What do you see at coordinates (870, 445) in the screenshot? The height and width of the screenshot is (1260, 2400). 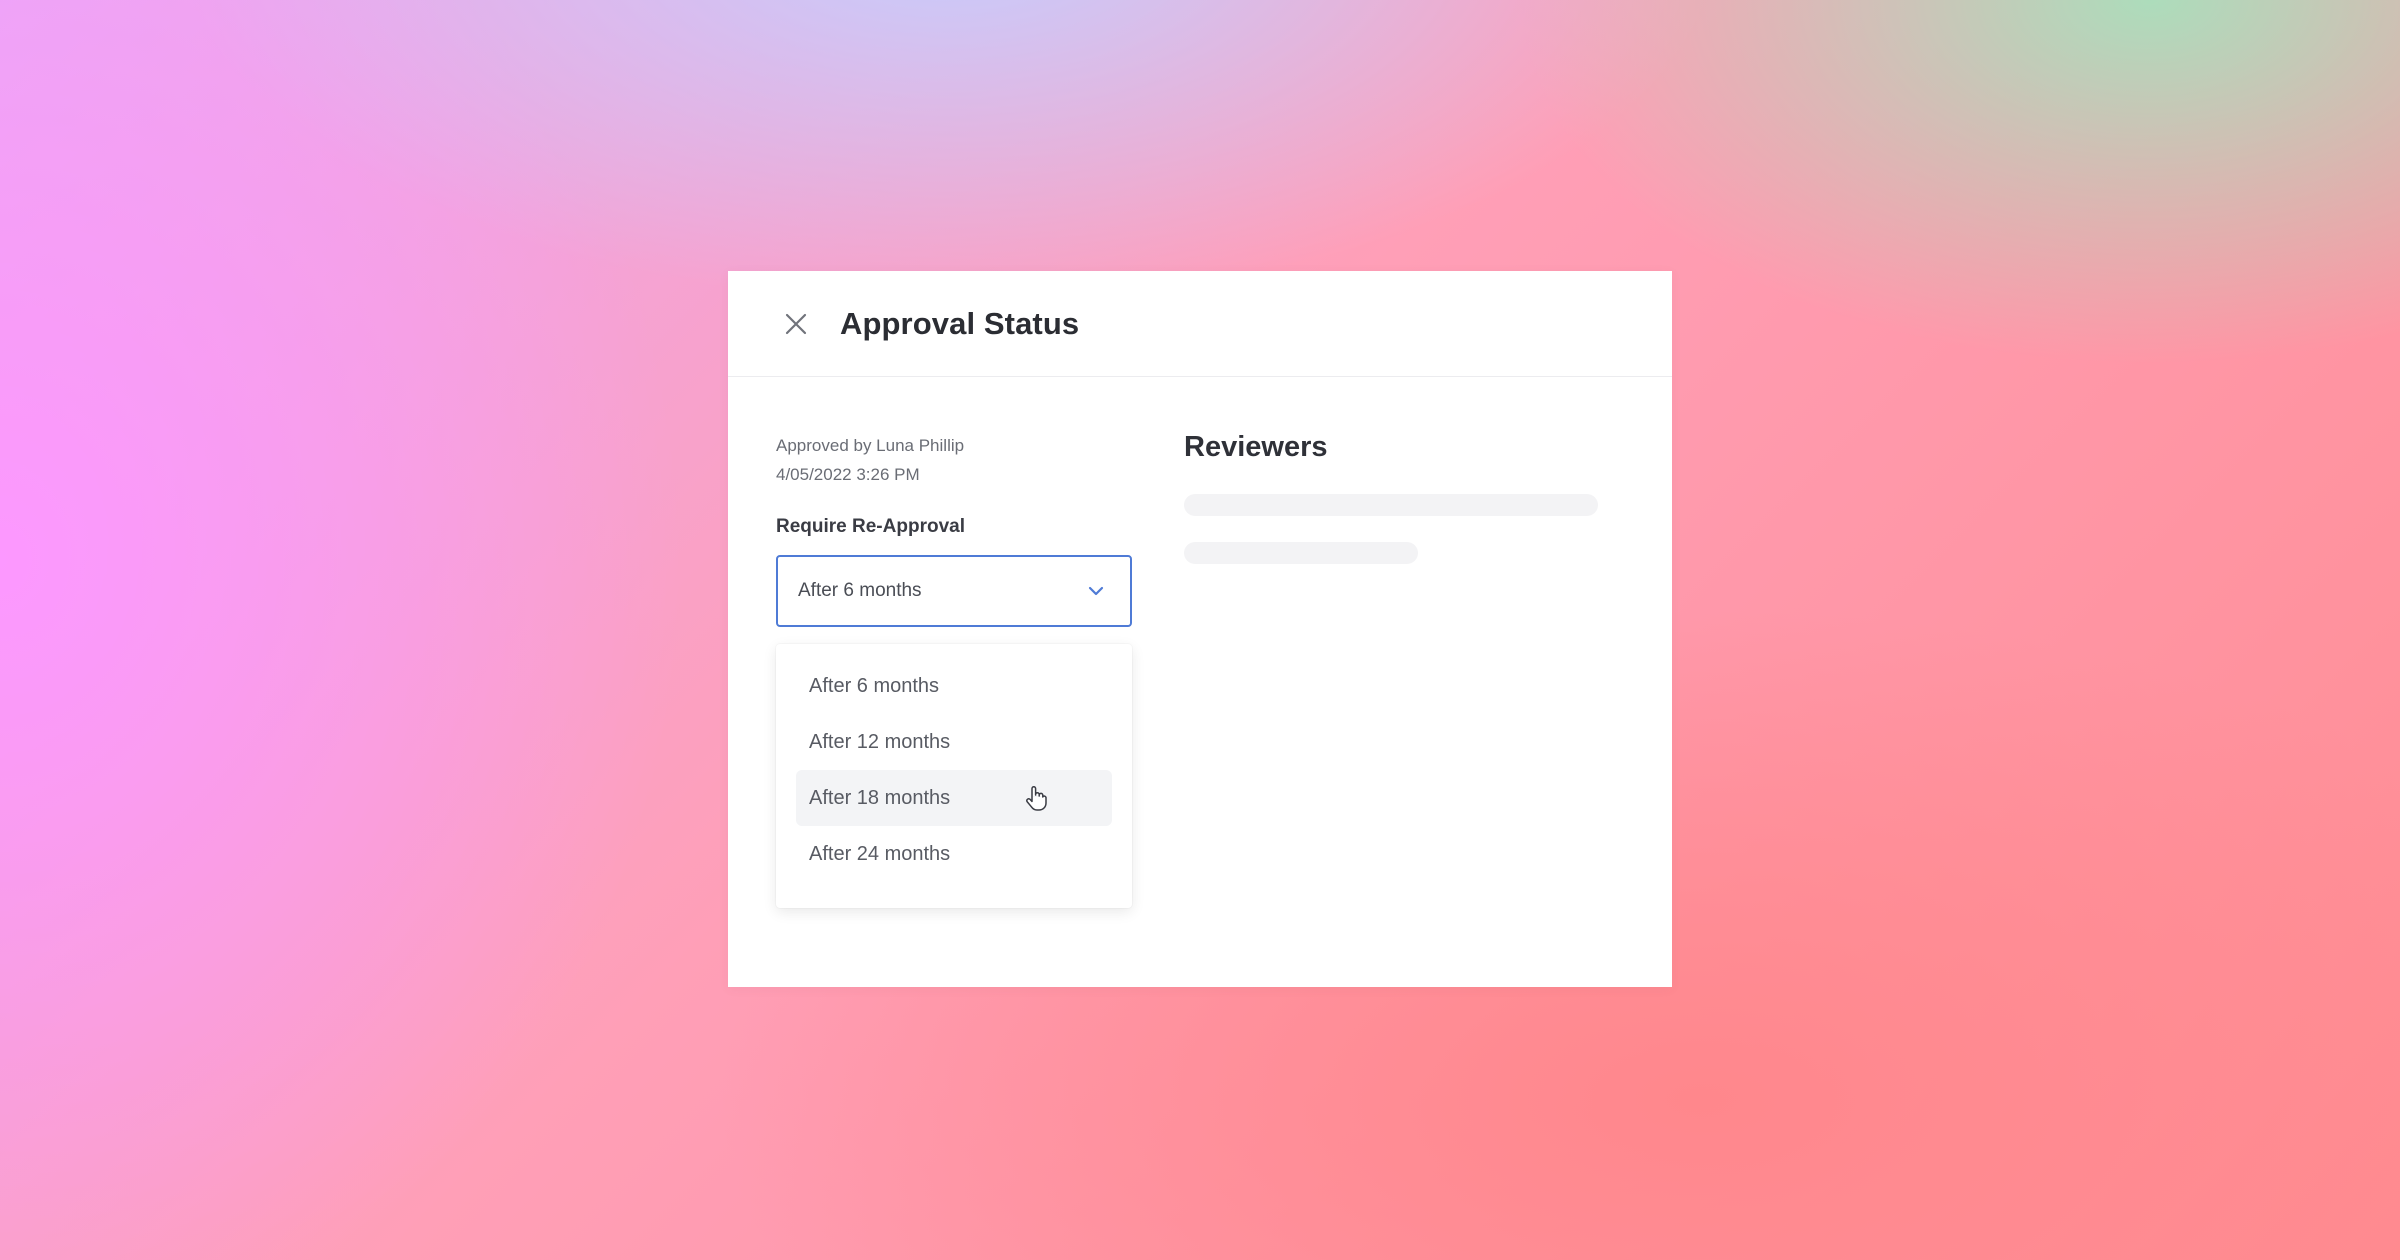 I see `approved-by-text: Approved by Luna Phillip` at bounding box center [870, 445].